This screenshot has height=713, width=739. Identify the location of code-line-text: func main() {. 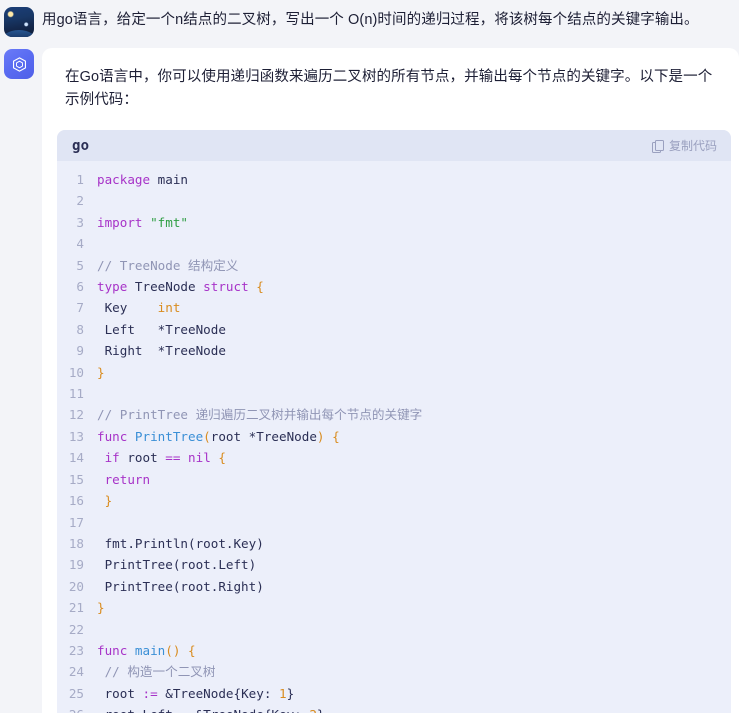
(146, 650).